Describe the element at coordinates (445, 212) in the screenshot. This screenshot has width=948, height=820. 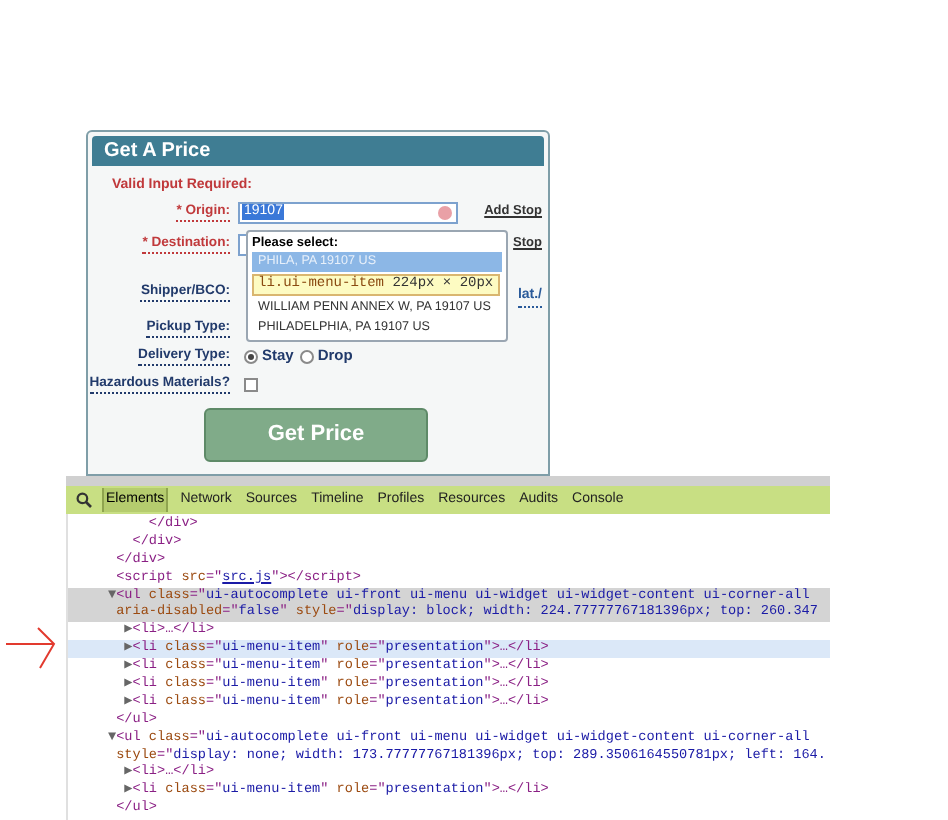
I see `clear-icon` at that location.